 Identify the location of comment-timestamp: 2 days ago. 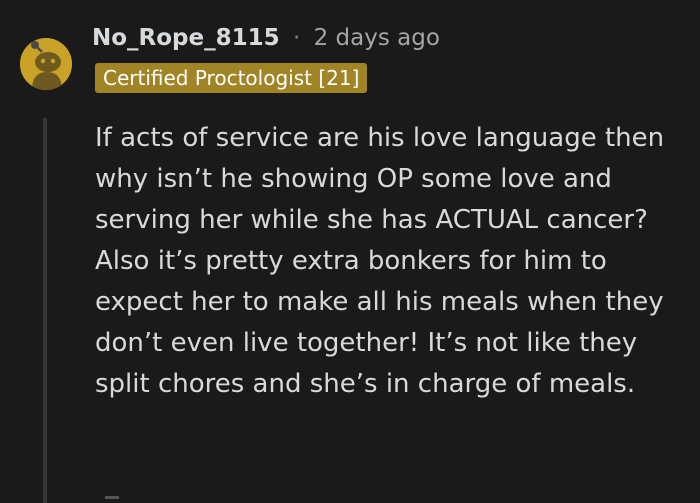
(377, 38).